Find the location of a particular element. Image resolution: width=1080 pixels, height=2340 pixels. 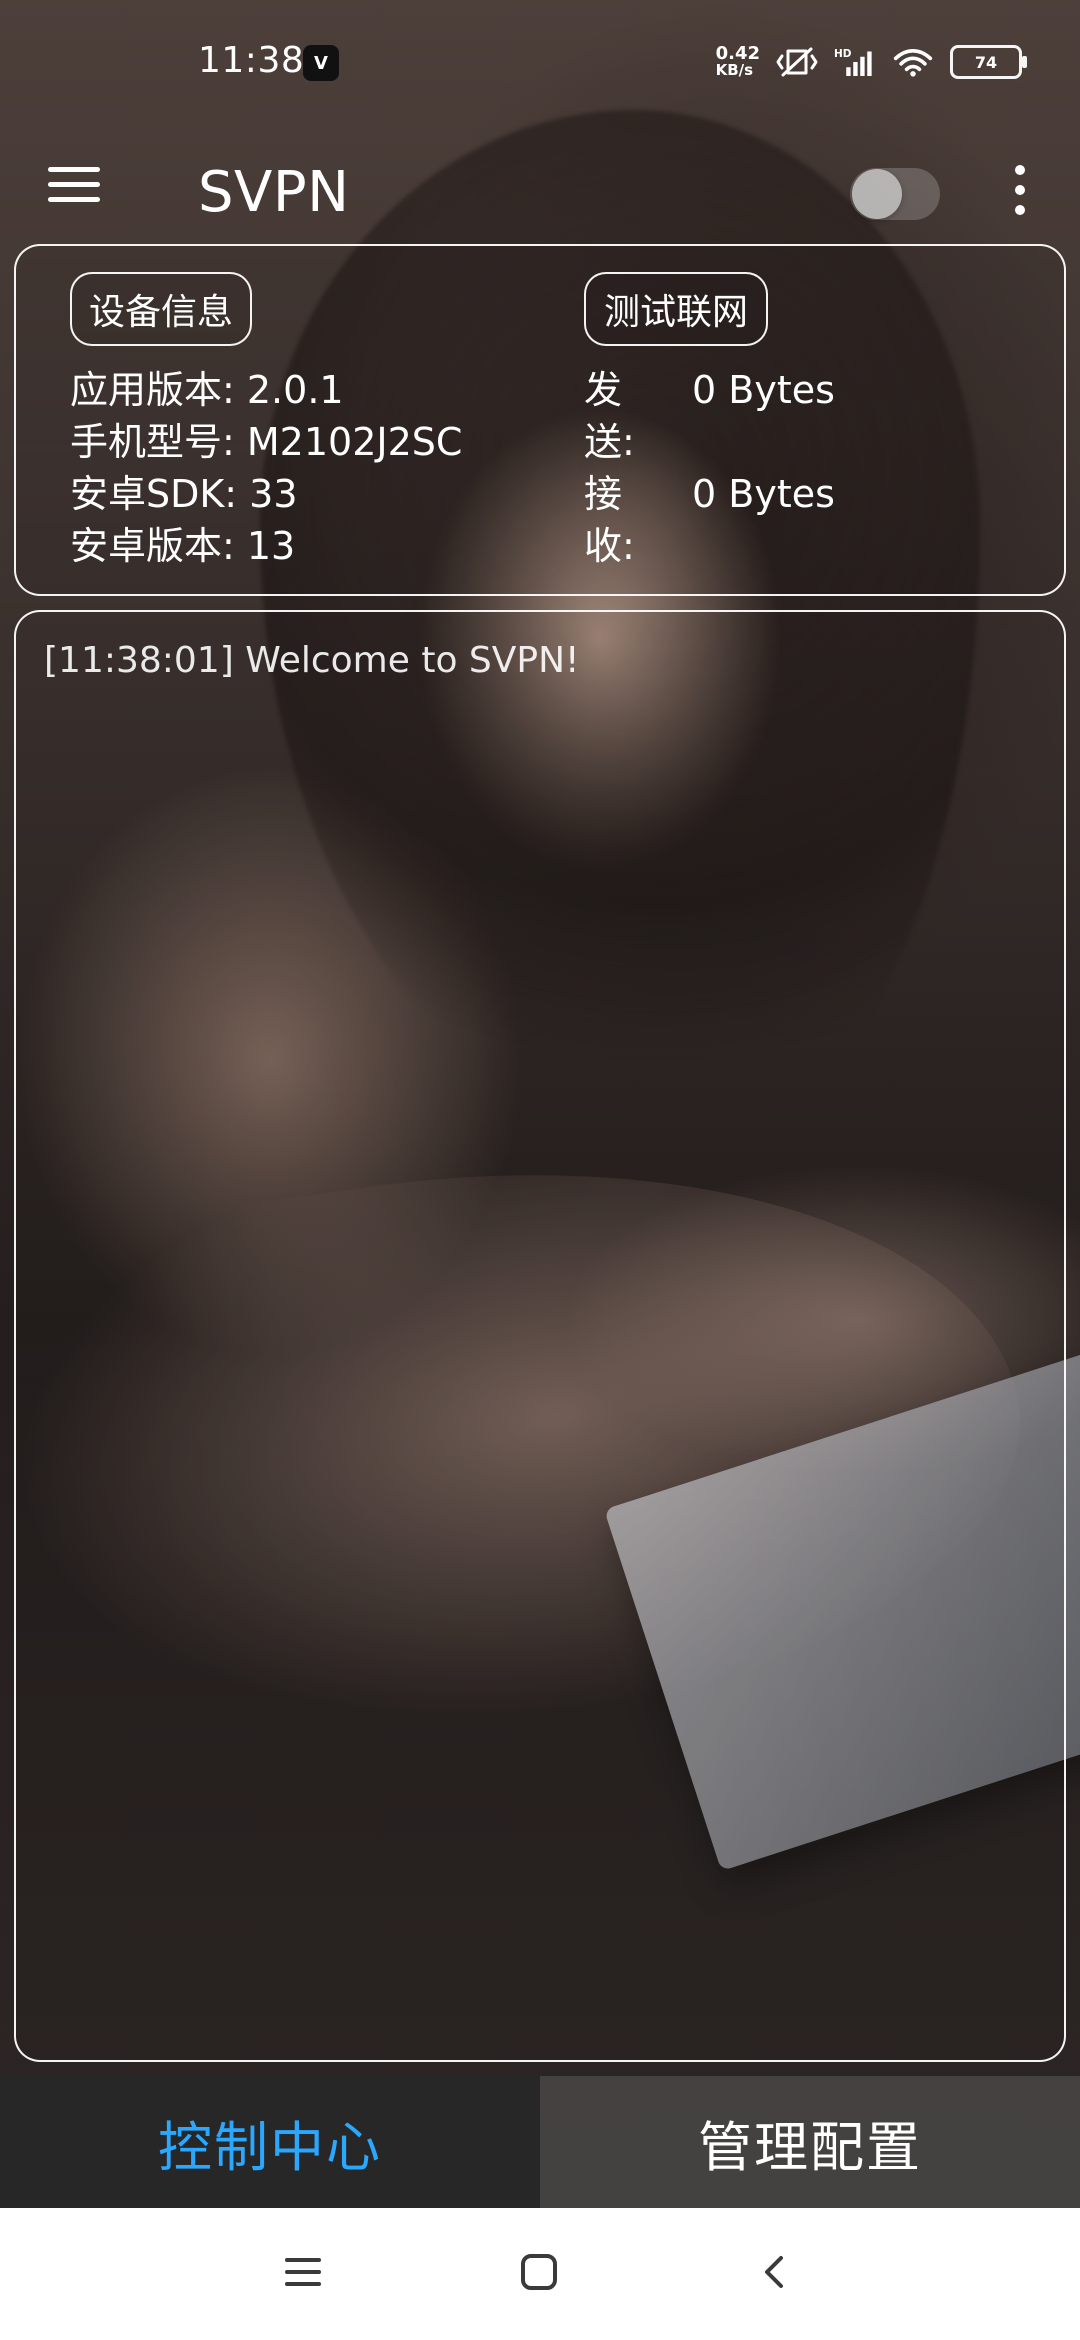

network-speed: 0.42 KB/s is located at coordinates (737, 61).